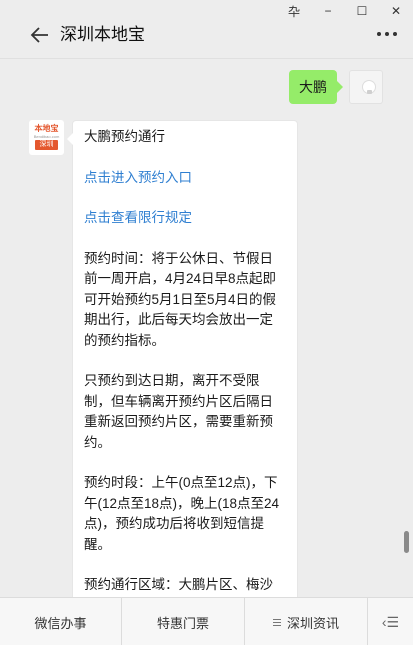  I want to click on logo-subtext: Bendibao.com, so click(46, 136).